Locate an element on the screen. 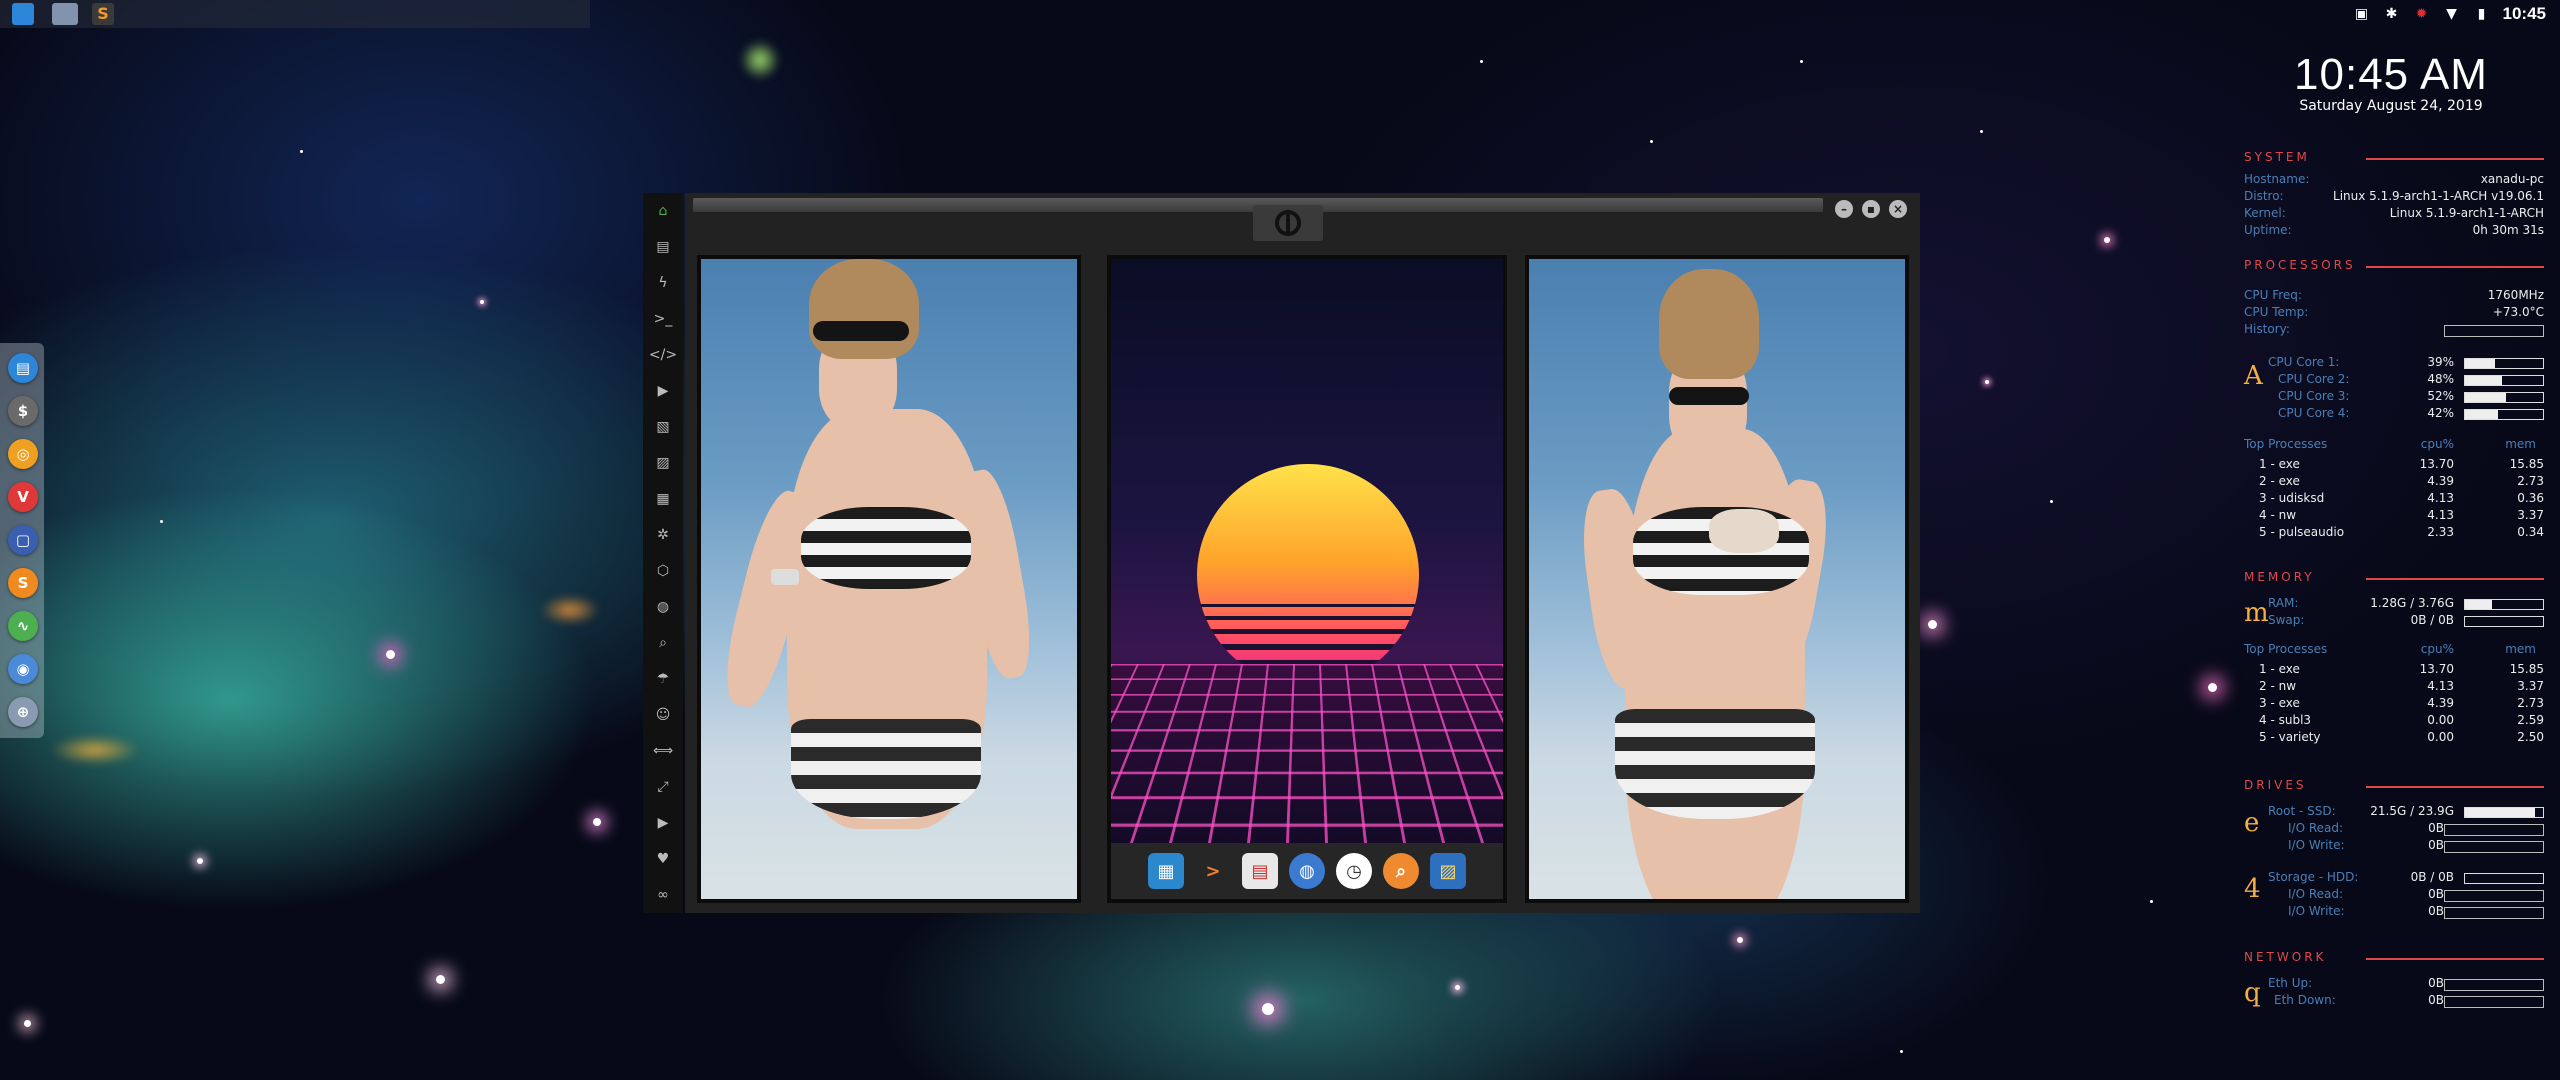  cpu-core-label: CPU Core 3: is located at coordinates (2314, 396).